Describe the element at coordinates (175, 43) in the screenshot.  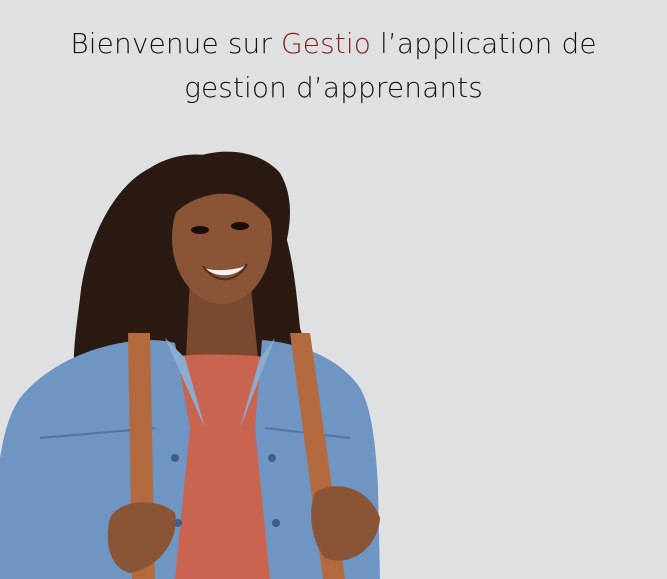
I see `welcome-text-start: Bienvenue sur` at that location.